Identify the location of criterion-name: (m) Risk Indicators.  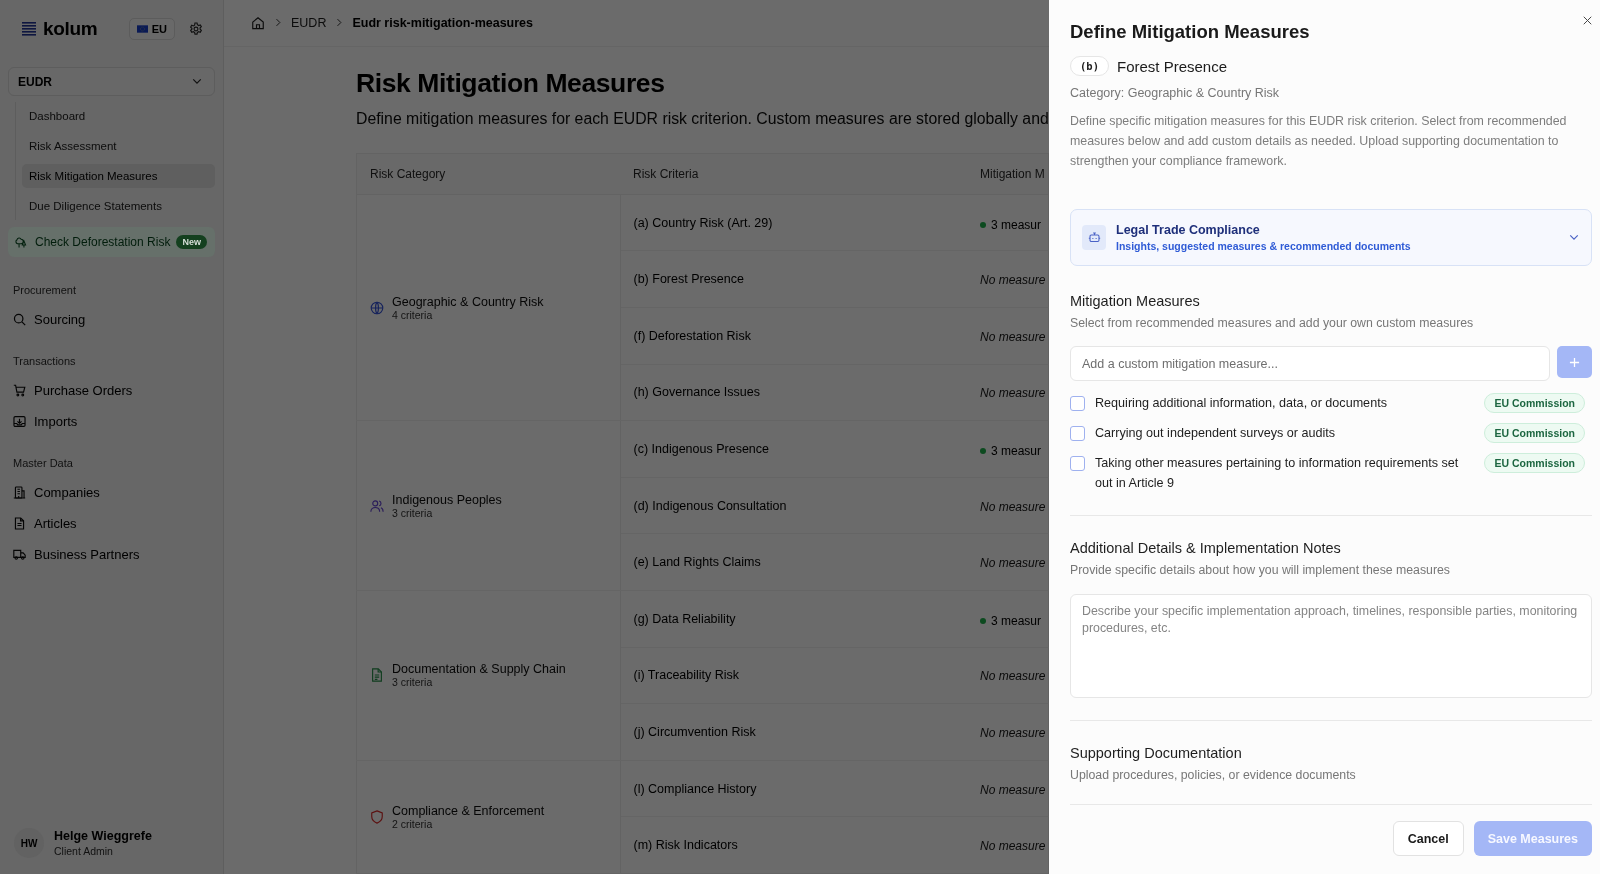
(685, 845).